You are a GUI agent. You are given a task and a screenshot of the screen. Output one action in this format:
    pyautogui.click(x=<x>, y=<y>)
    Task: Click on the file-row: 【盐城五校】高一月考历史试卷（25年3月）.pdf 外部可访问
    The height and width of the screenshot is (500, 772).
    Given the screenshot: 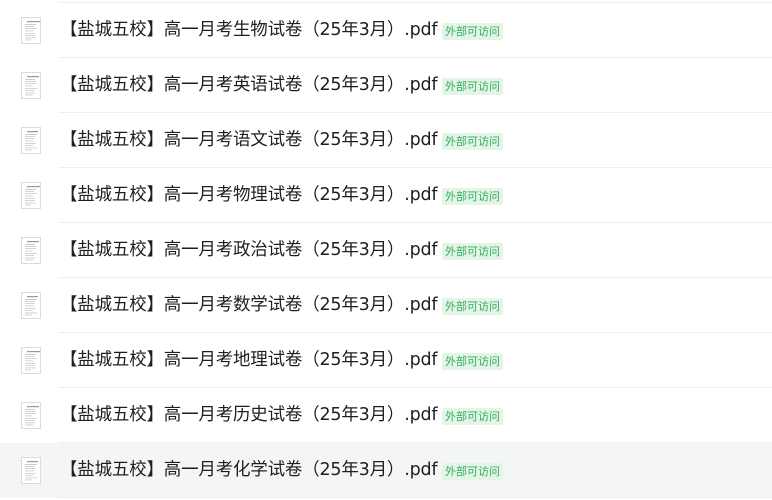 What is the action you would take?
    pyautogui.click(x=386, y=415)
    